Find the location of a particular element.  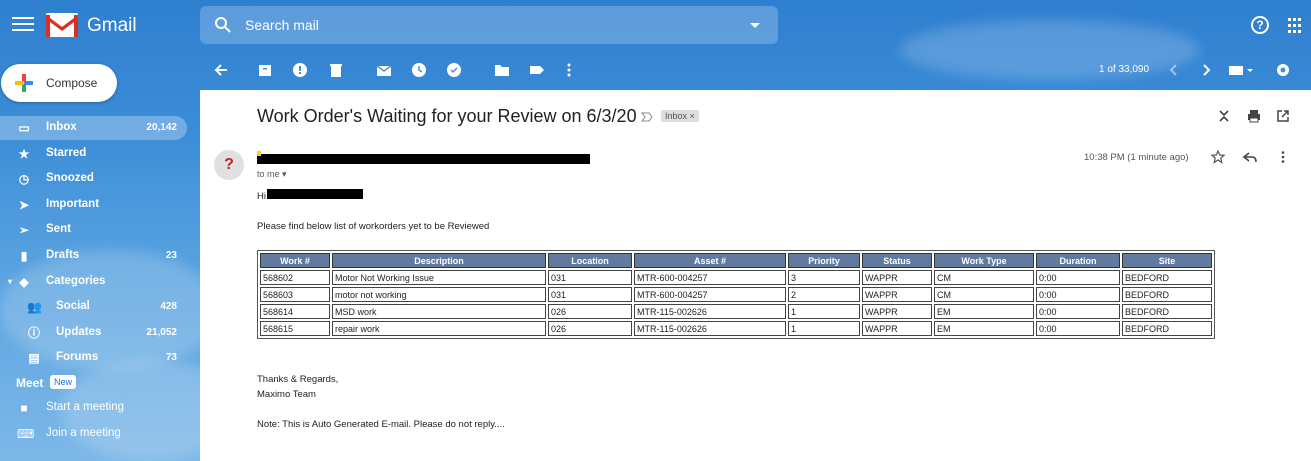

keyboard-icon: ⌨ is located at coordinates (26, 434).